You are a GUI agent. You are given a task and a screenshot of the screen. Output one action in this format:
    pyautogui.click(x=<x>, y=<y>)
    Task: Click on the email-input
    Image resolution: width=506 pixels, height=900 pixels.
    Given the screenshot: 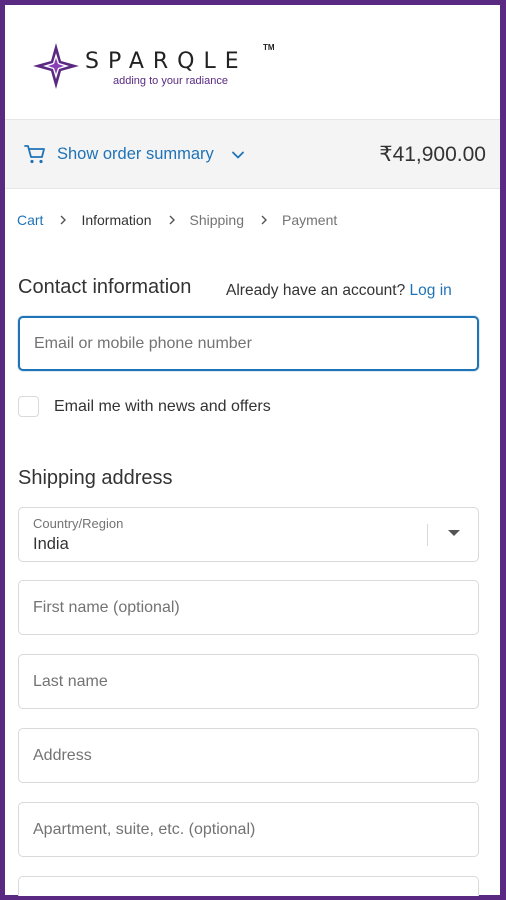 What is the action you would take?
    pyautogui.click(x=244, y=343)
    